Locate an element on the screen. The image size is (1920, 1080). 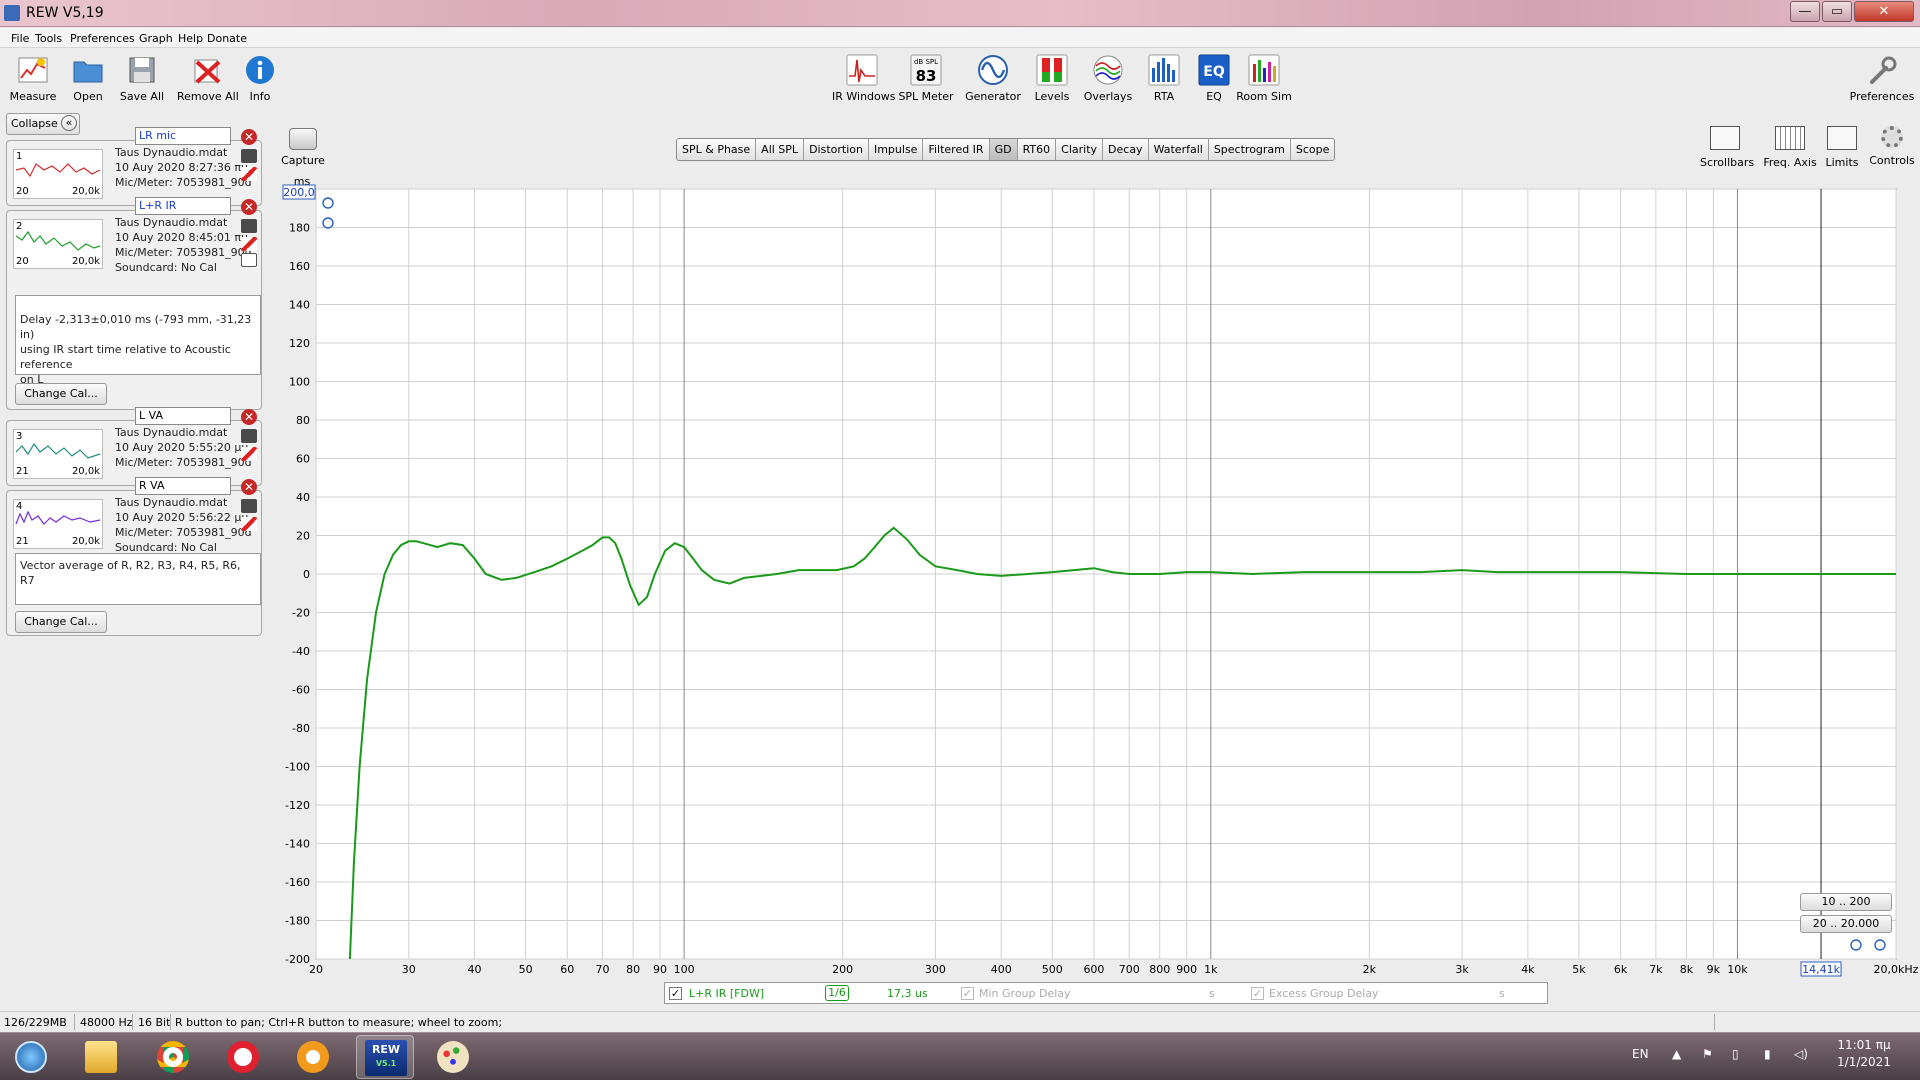
scrollbars-button: Scrollbars is located at coordinates (1727, 147).